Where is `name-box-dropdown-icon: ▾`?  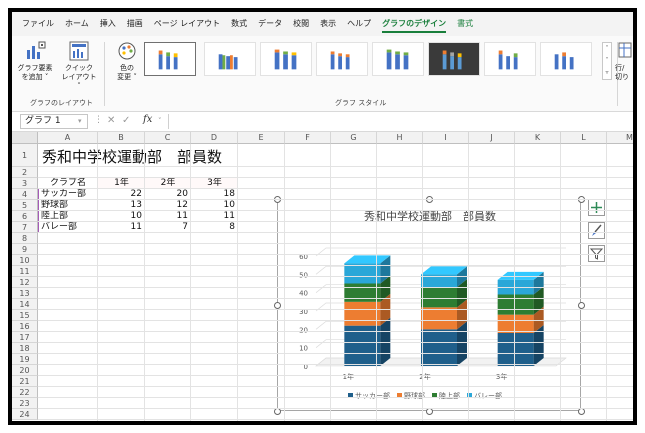
name-box-dropdown-icon: ▾ is located at coordinates (80, 121).